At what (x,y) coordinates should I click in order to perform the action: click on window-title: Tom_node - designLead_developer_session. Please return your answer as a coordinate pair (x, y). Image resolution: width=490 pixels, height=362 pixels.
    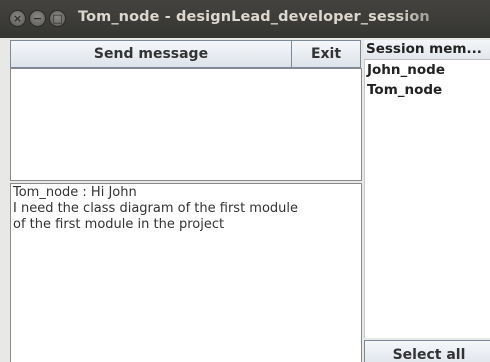
    Looking at the image, I should click on (254, 17).